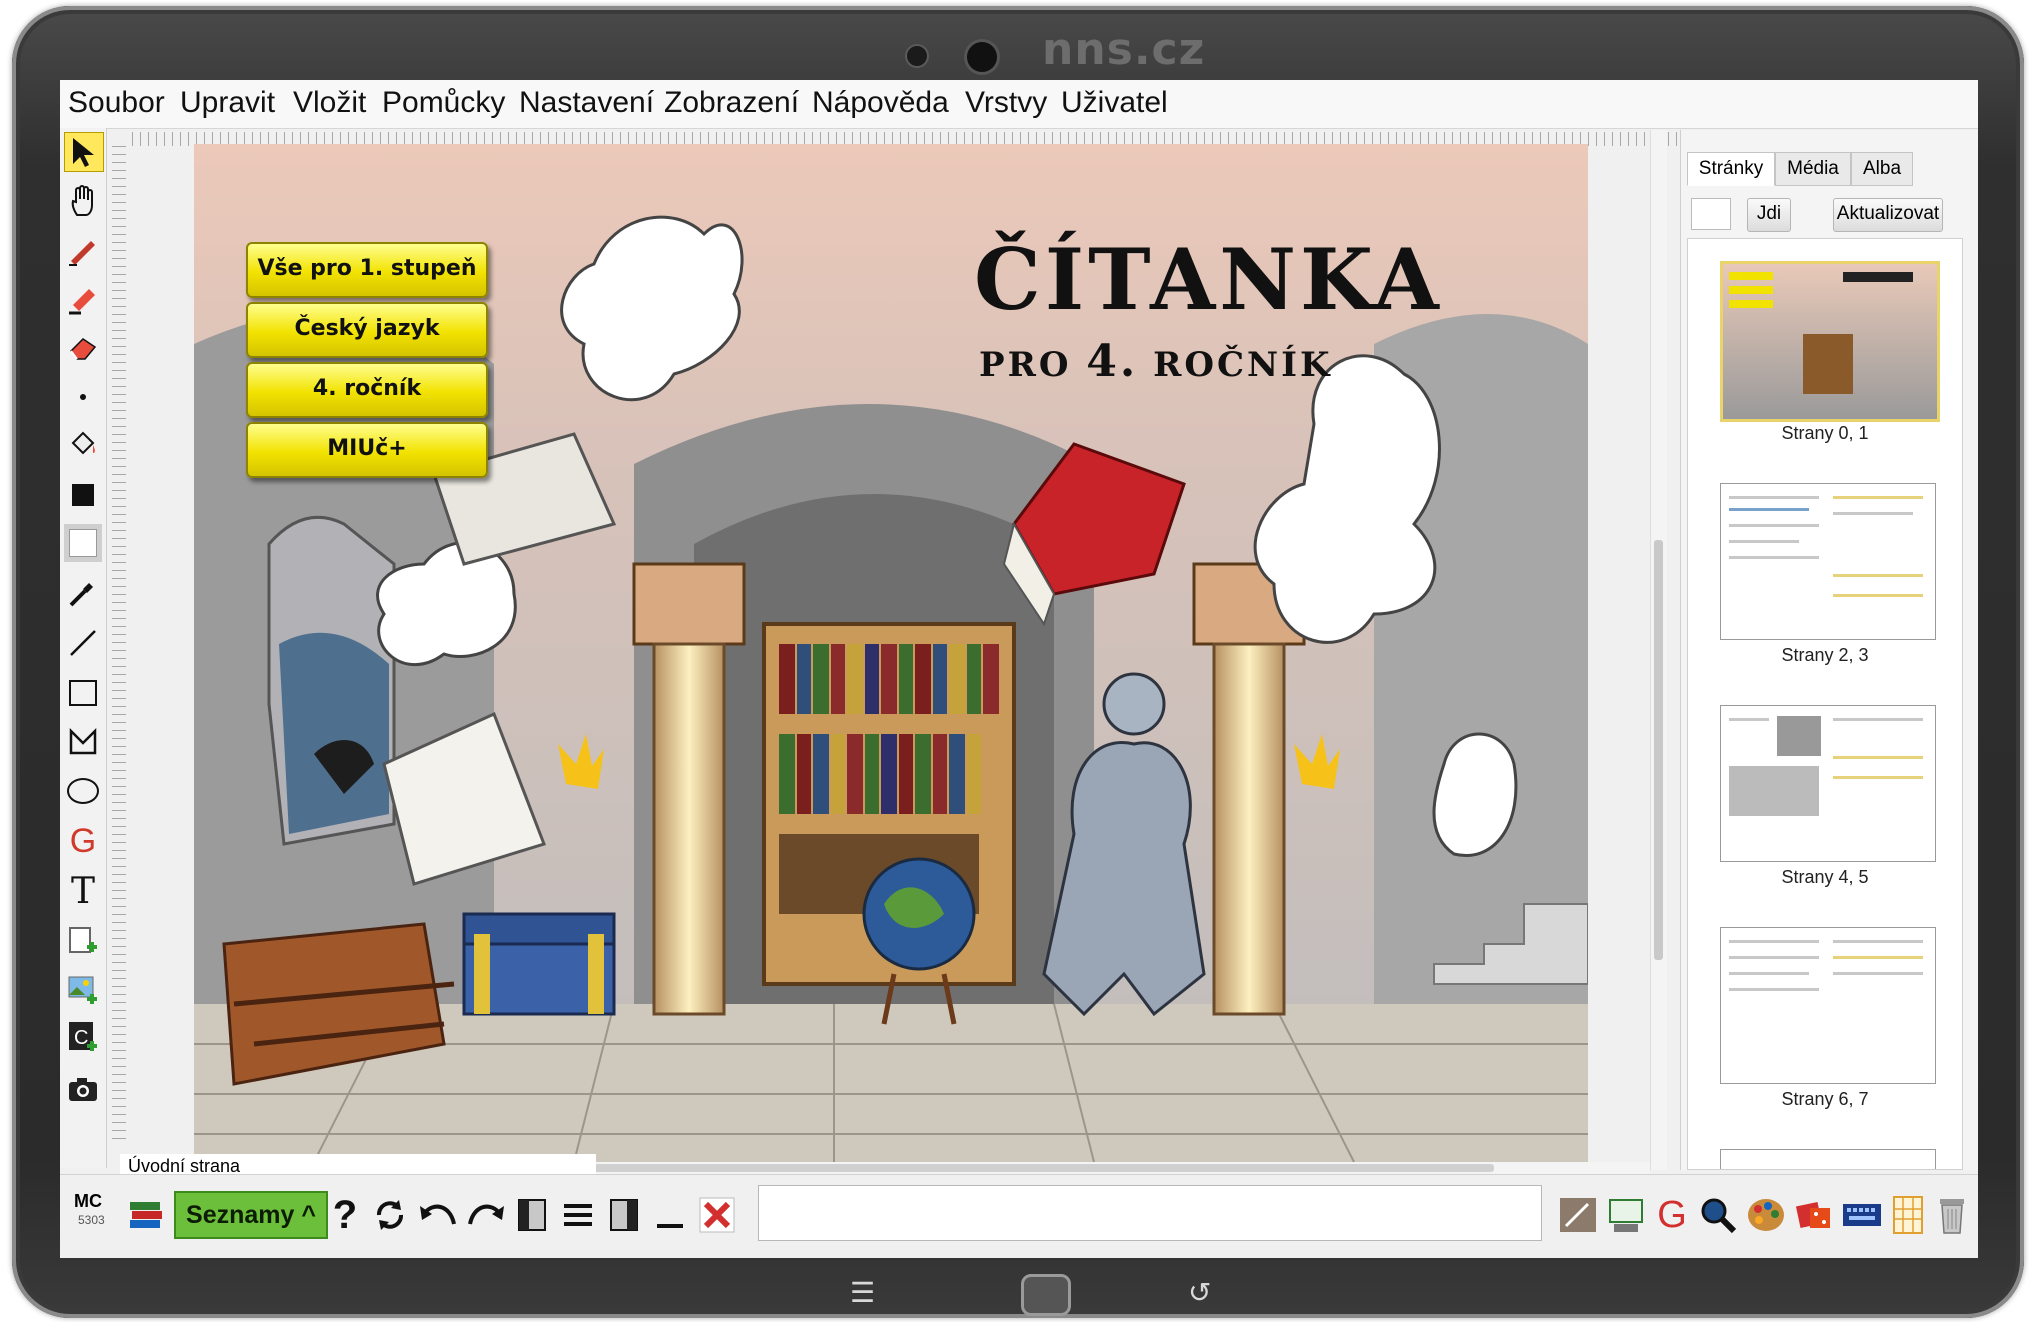 This screenshot has height=1322, width=2038. I want to click on nav-button-cesky-jazyk: Český jazyk, so click(367, 330).